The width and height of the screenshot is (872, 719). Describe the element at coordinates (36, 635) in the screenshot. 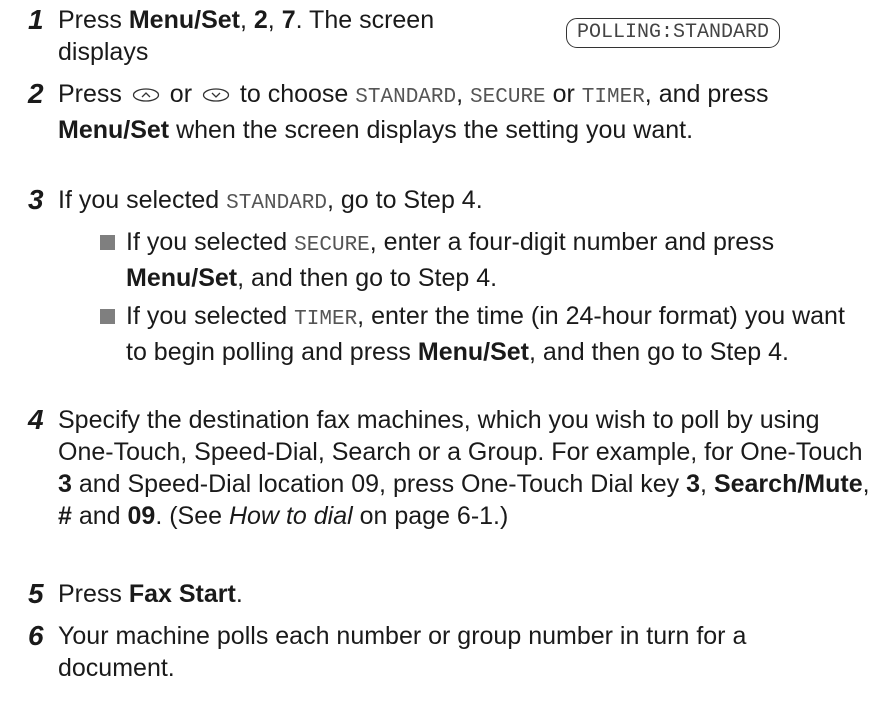

I see `step-number: 6` at that location.